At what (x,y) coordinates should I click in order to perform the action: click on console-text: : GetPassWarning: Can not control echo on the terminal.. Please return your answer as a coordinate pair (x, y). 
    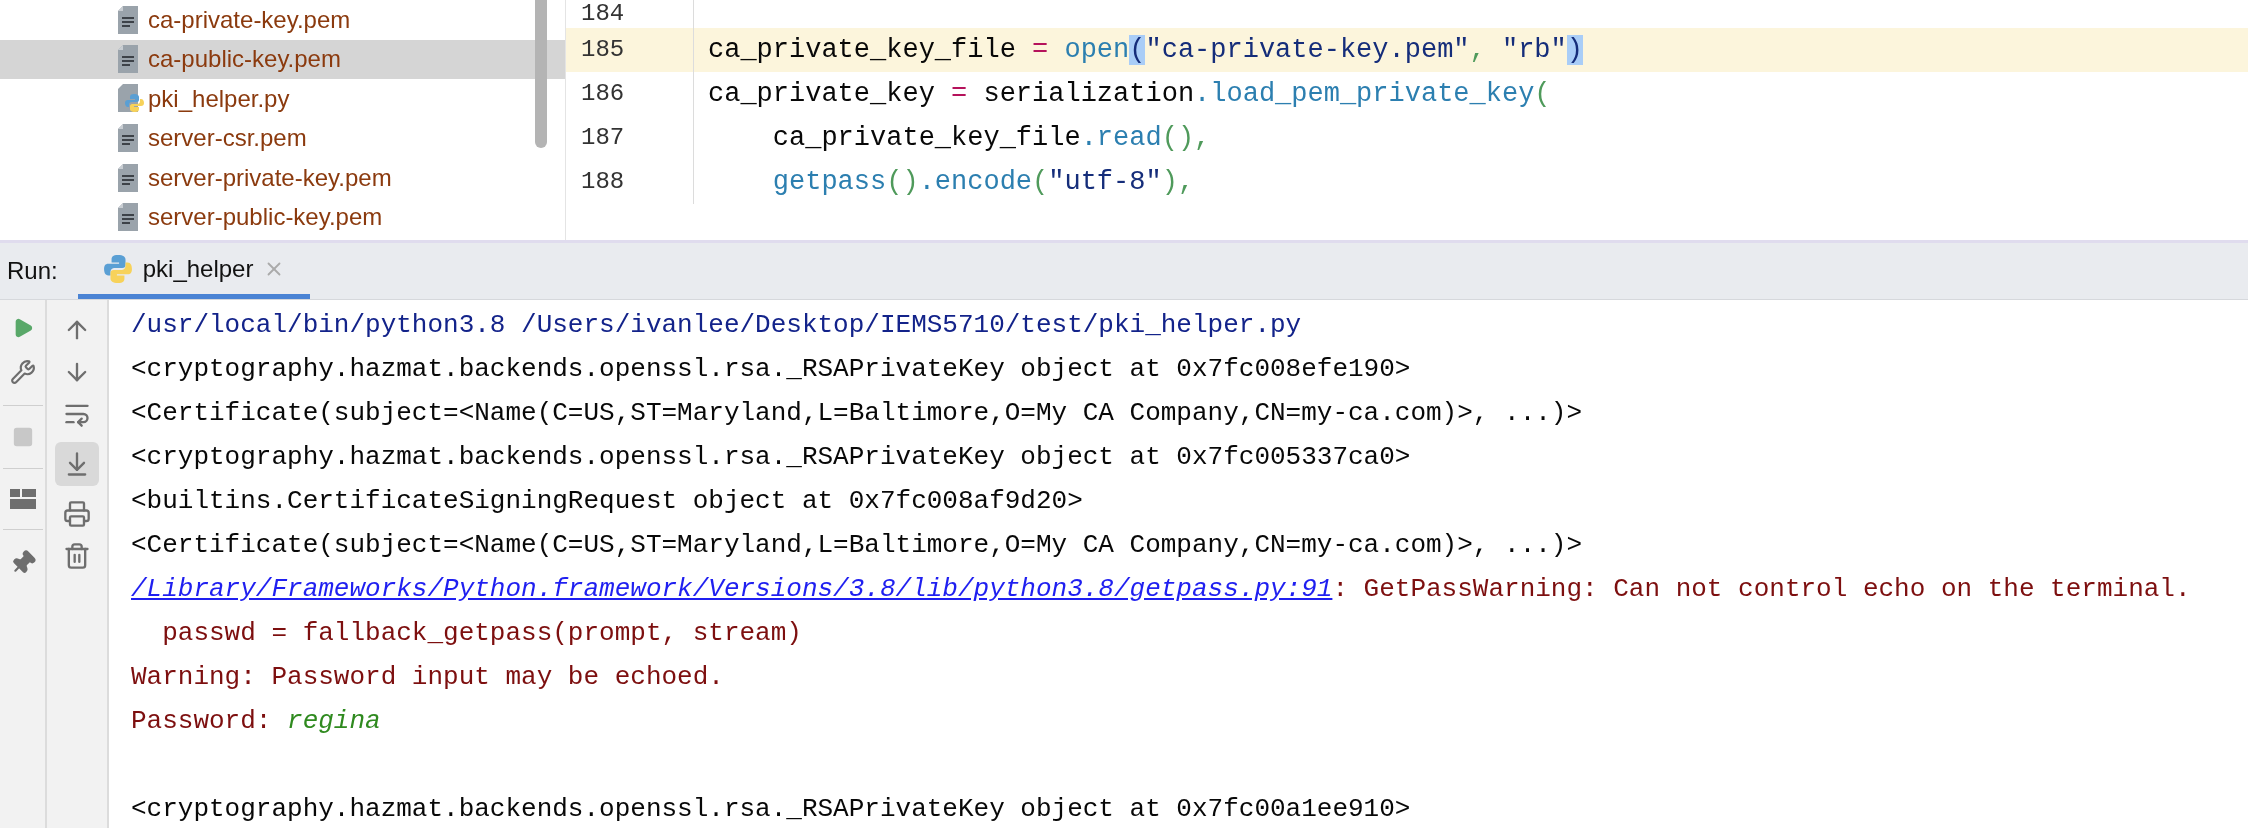
    Looking at the image, I should click on (1761, 589).